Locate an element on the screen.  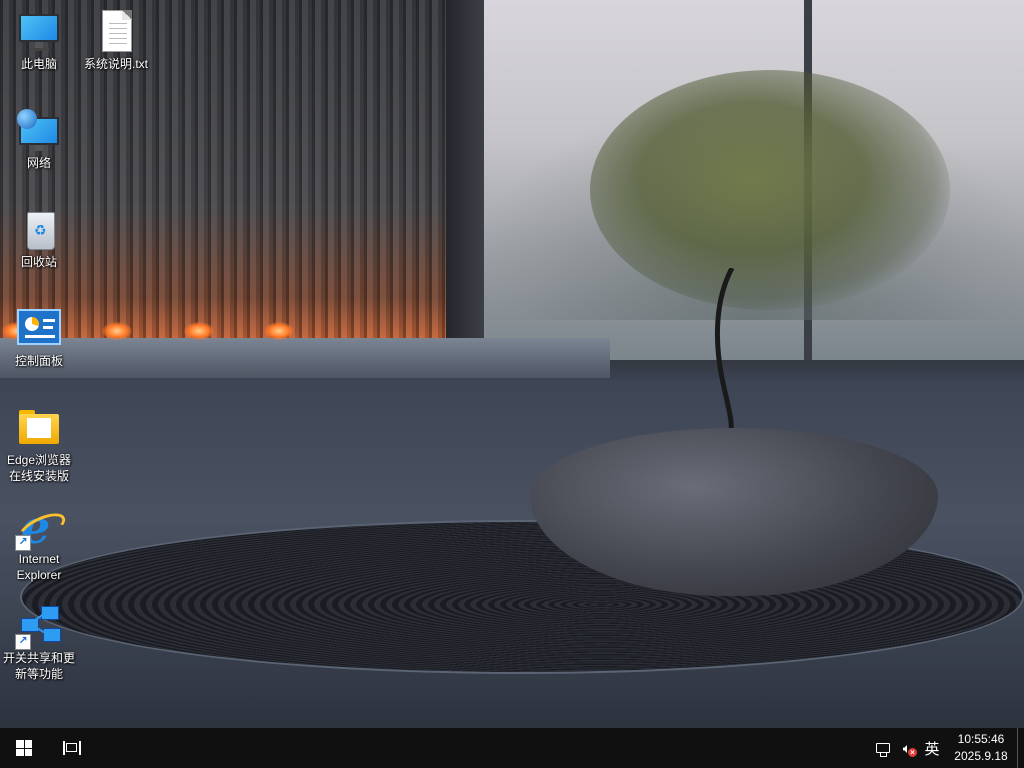
desktop-icon-this-pc: 此电脑 is located at coordinates (39, 38).